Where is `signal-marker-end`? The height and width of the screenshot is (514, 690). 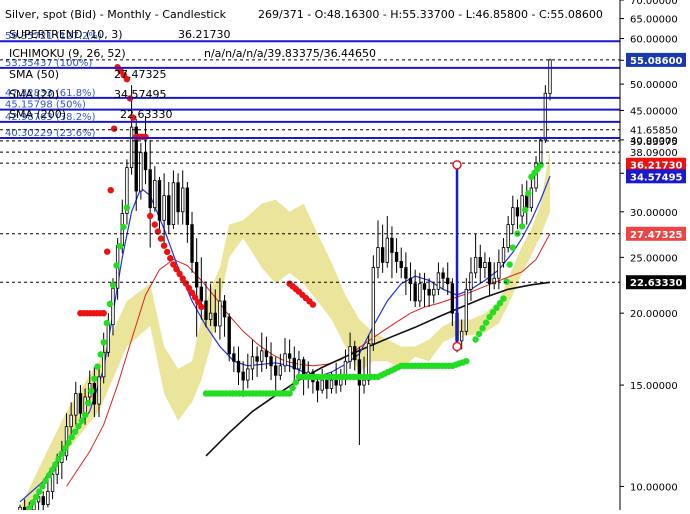
signal-marker-end is located at coordinates (457, 165).